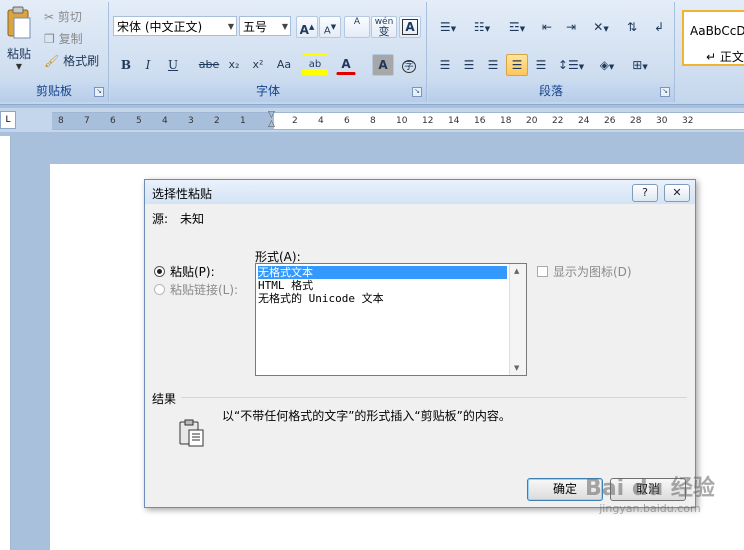  Describe the element at coordinates (650, 488) in the screenshot. I see `watermark-logo: Bai du 经验` at that location.